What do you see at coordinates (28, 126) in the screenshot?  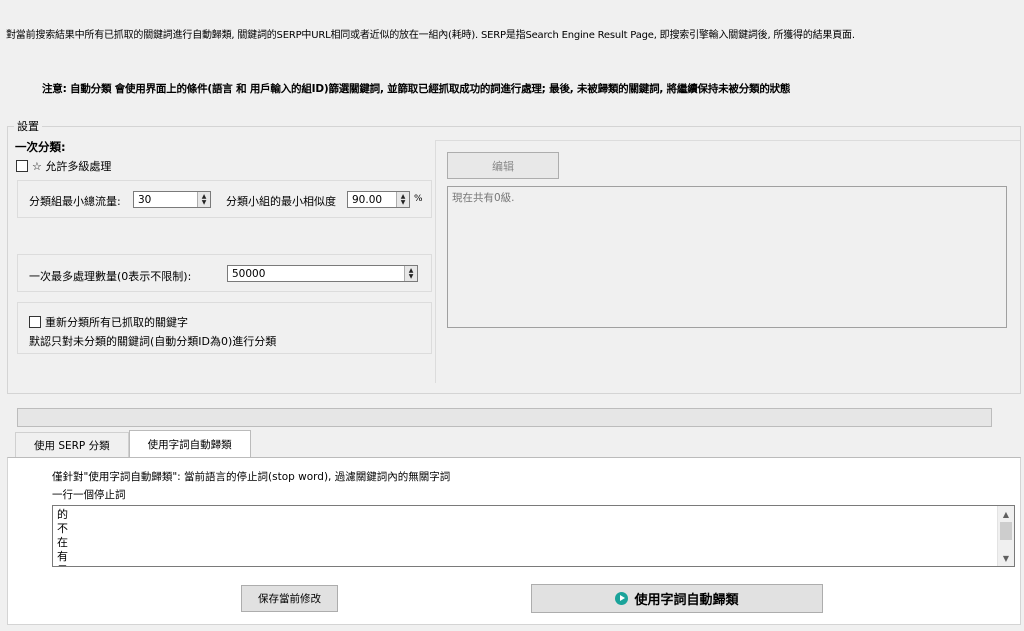 I see `settings-legend: 設置` at bounding box center [28, 126].